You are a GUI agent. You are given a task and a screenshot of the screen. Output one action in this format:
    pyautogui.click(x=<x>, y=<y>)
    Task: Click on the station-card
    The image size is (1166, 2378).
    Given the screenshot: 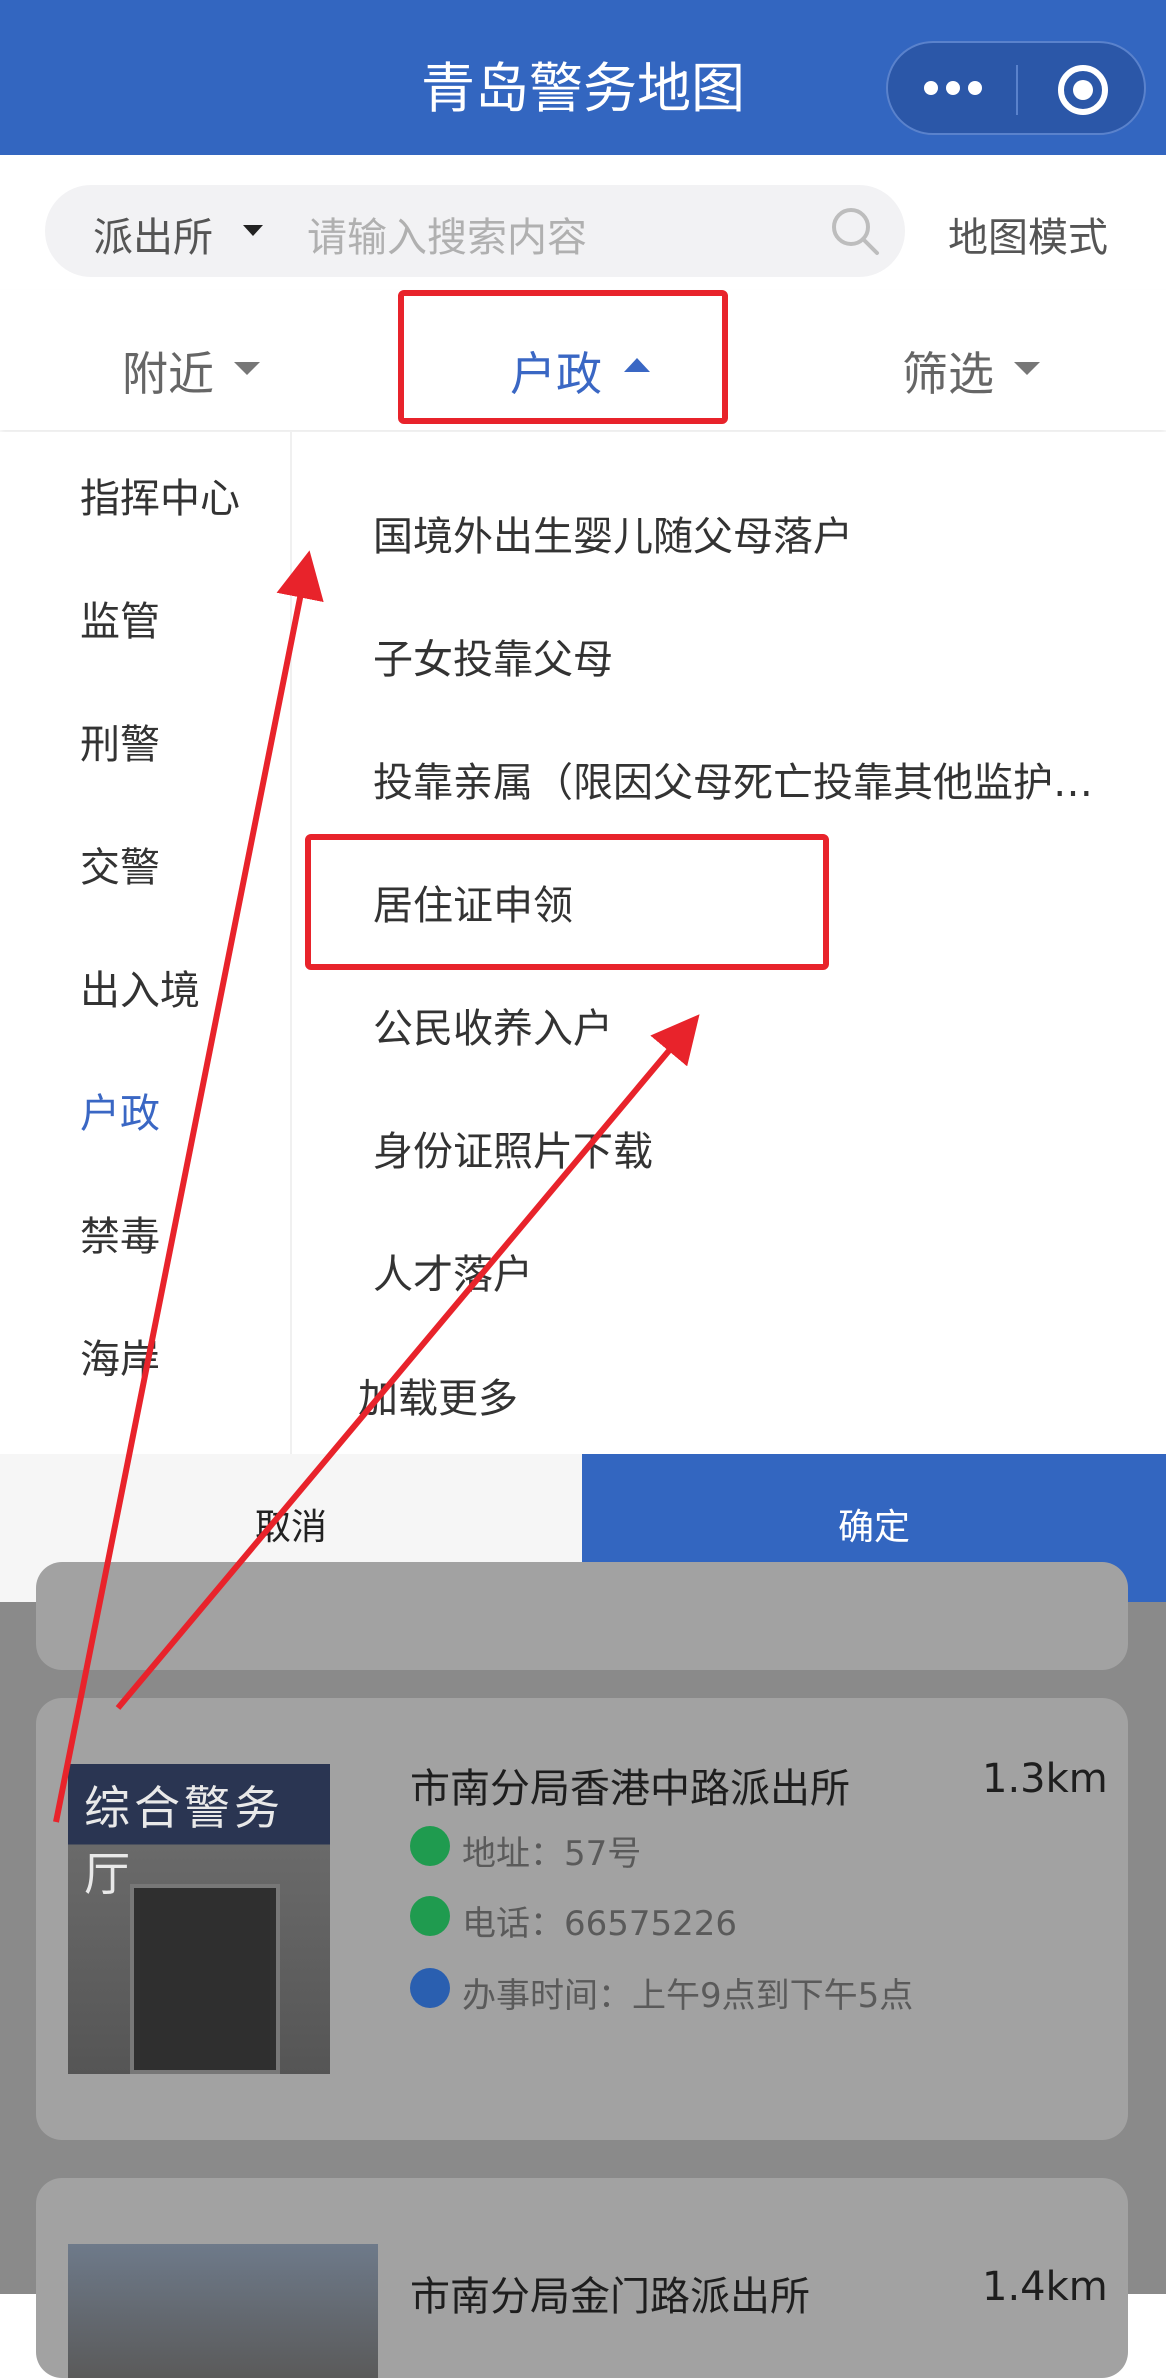 What is the action you would take?
    pyautogui.click(x=582, y=1616)
    